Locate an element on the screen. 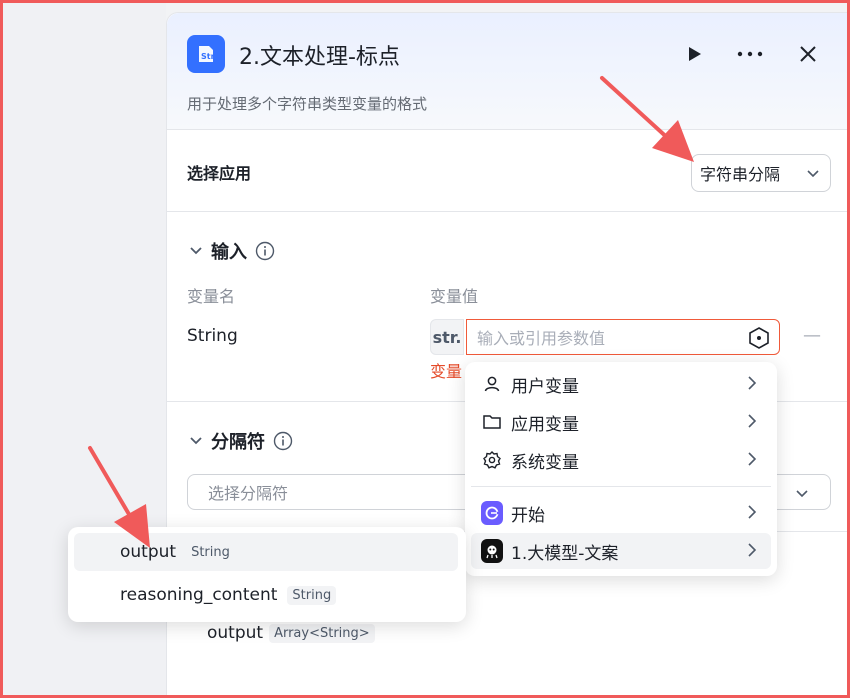  user-icon is located at coordinates (492, 384).